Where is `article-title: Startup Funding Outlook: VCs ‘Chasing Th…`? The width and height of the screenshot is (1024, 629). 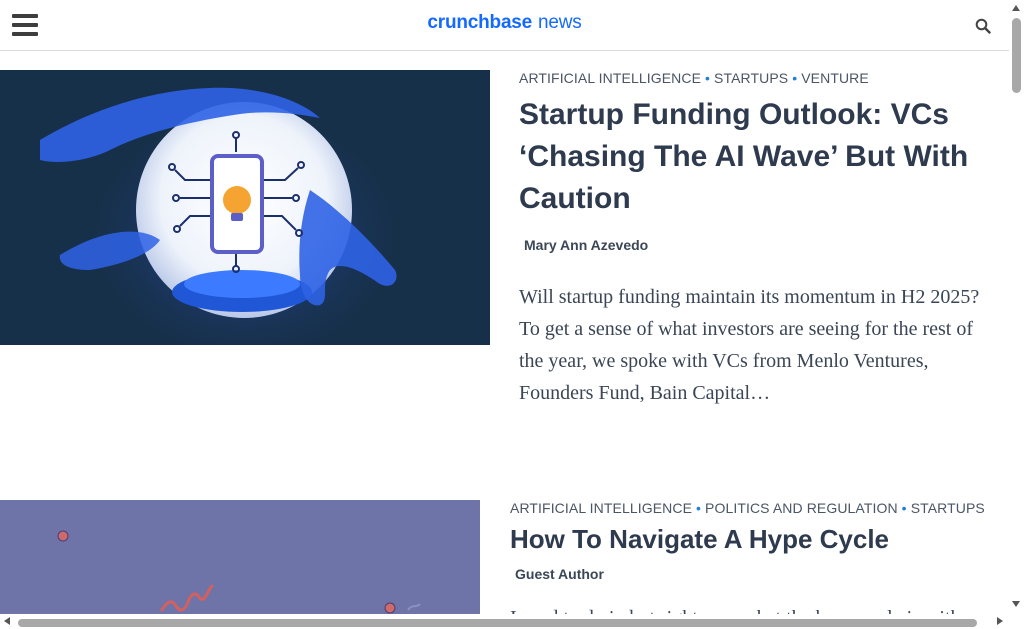 article-title: Startup Funding Outlook: VCs ‘Chasing Th… is located at coordinates (764, 157).